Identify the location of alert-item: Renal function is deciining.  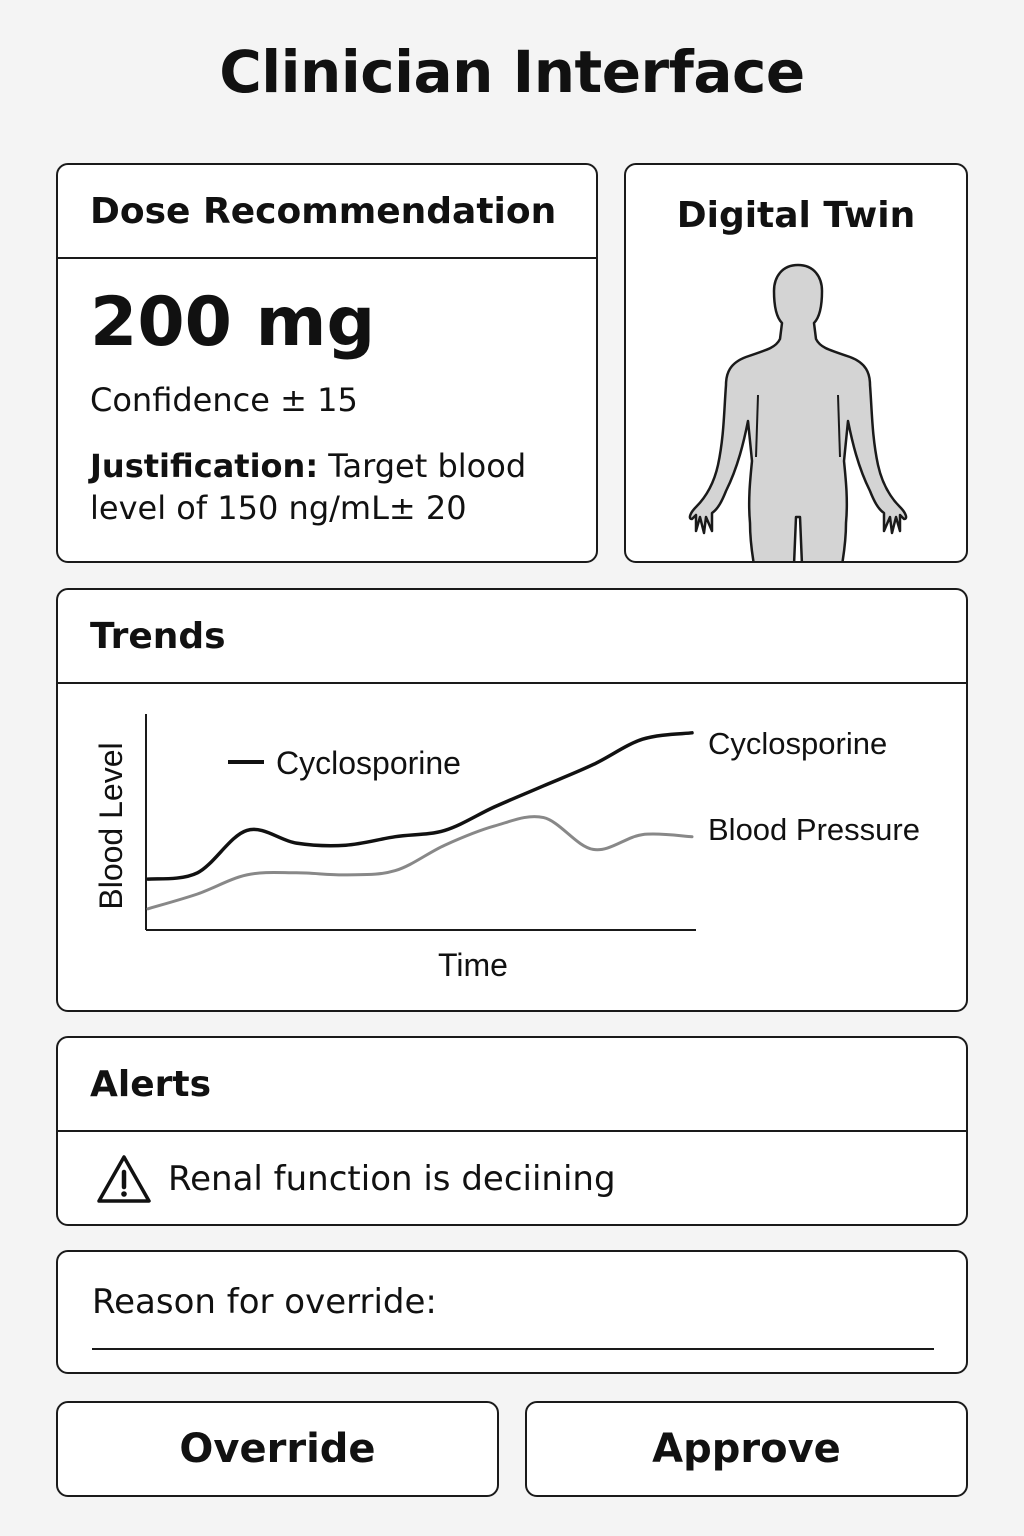
(512, 1178).